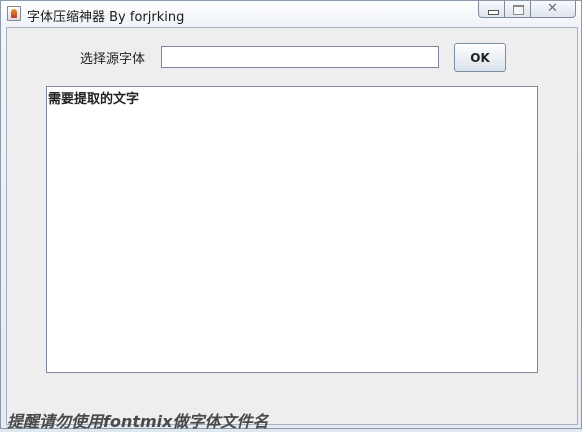  What do you see at coordinates (113, 59) in the screenshot?
I see `source-font-label: 选择源字体` at bounding box center [113, 59].